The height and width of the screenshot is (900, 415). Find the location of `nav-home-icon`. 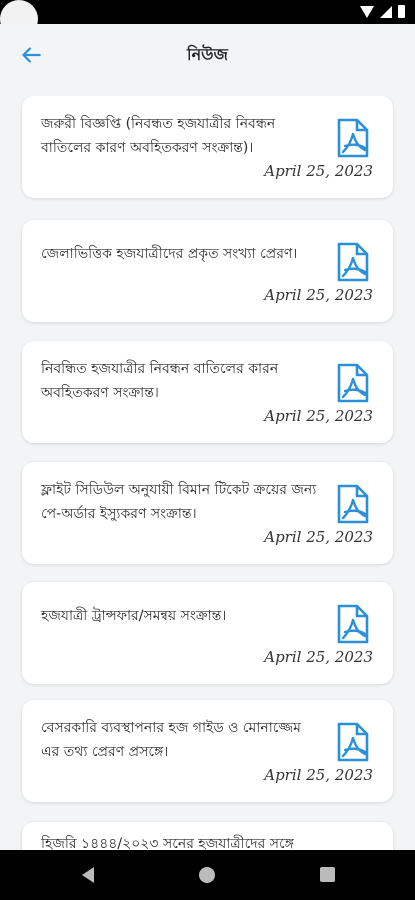

nav-home-icon is located at coordinates (207, 875).